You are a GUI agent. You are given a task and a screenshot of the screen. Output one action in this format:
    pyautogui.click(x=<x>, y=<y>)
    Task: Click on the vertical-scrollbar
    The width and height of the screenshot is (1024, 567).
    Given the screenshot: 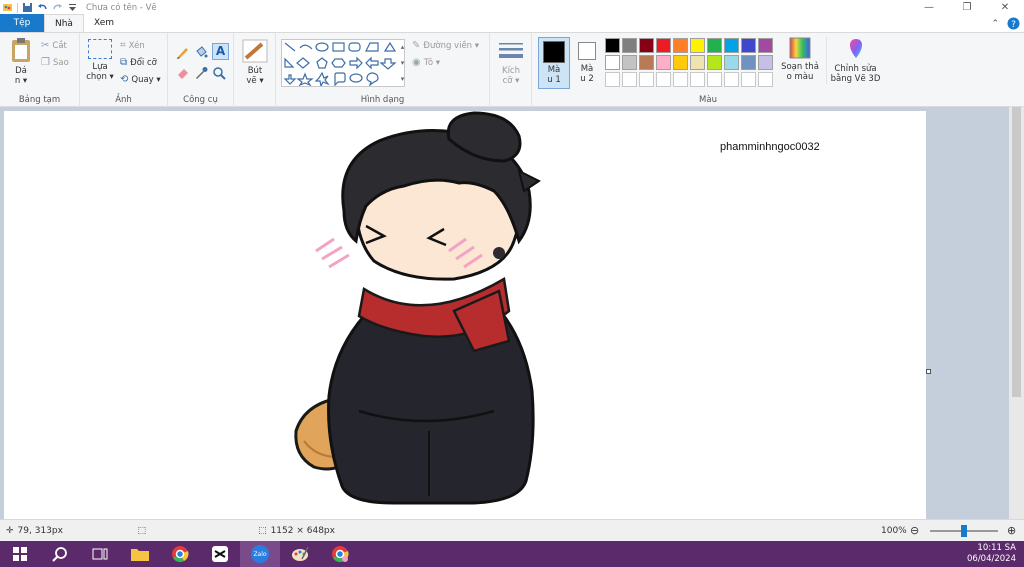 What is the action you would take?
    pyautogui.click(x=1016, y=313)
    